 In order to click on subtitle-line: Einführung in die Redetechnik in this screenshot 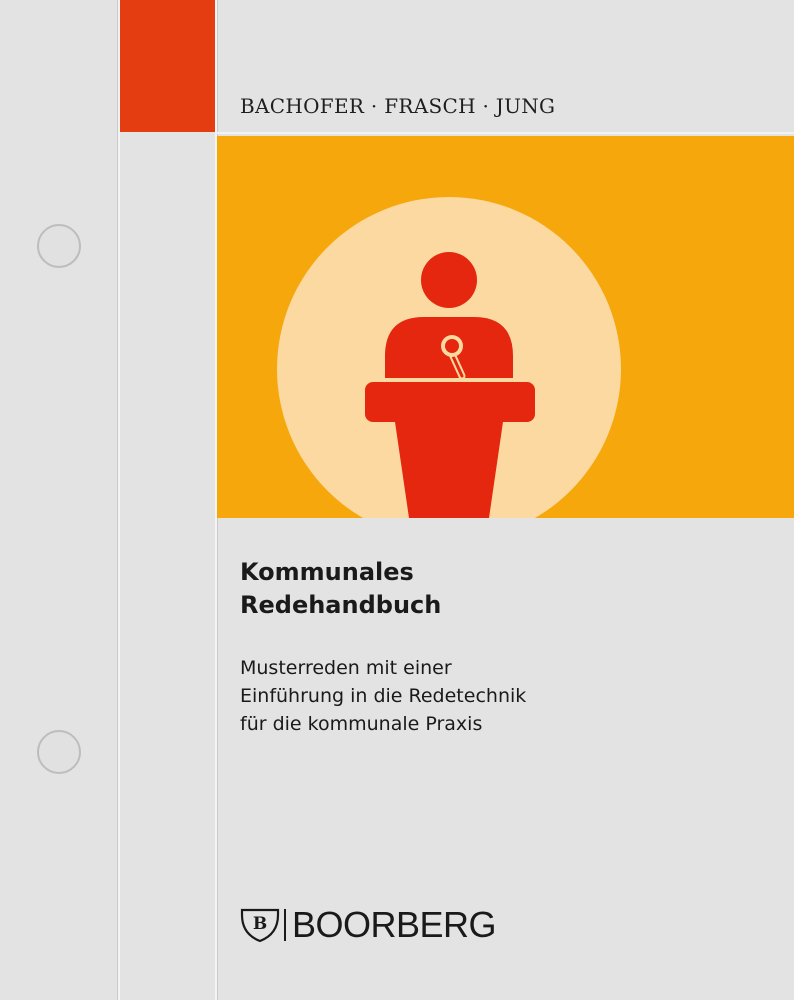, I will do `click(383, 696)`.